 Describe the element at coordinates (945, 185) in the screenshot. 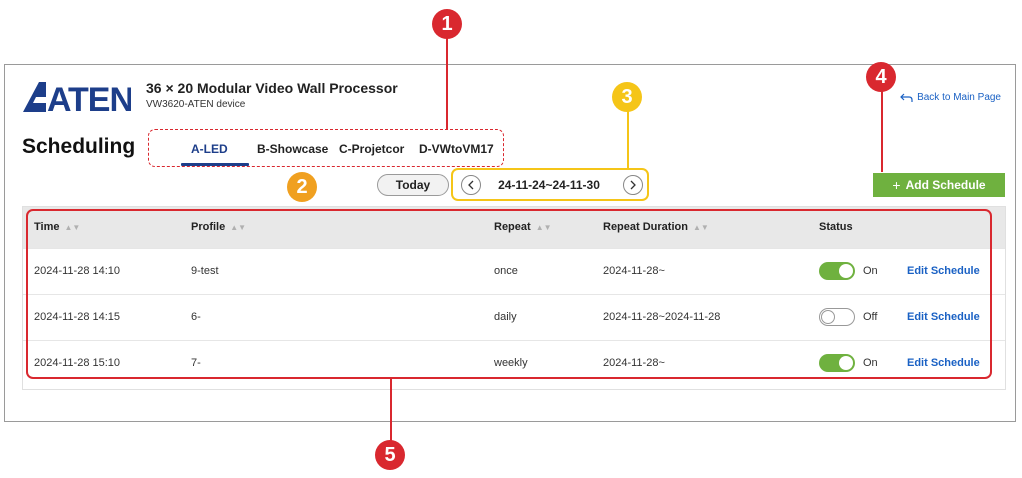

I see `add-schedule-label: Add Schedule` at that location.